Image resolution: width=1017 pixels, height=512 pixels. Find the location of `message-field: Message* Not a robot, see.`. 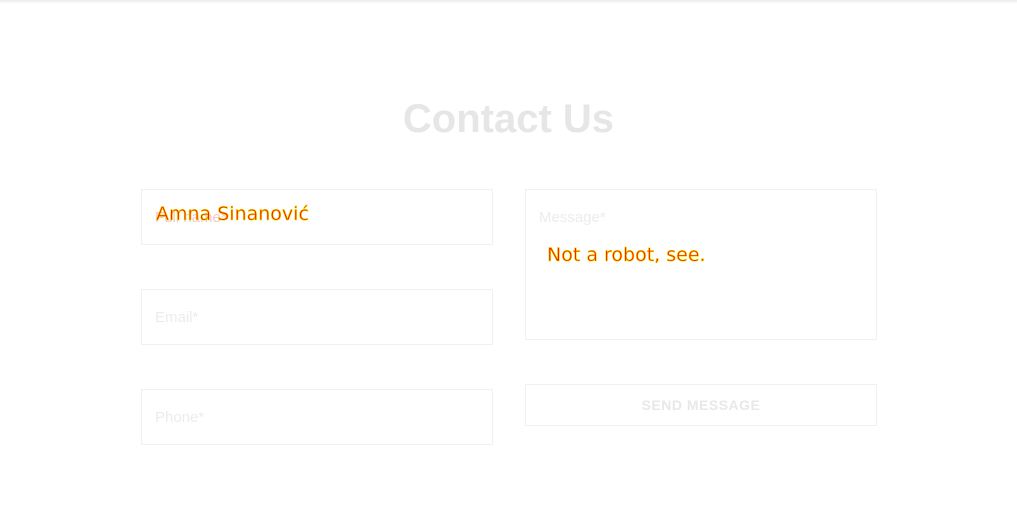

message-field: Message* Not a robot, see. is located at coordinates (701, 264).